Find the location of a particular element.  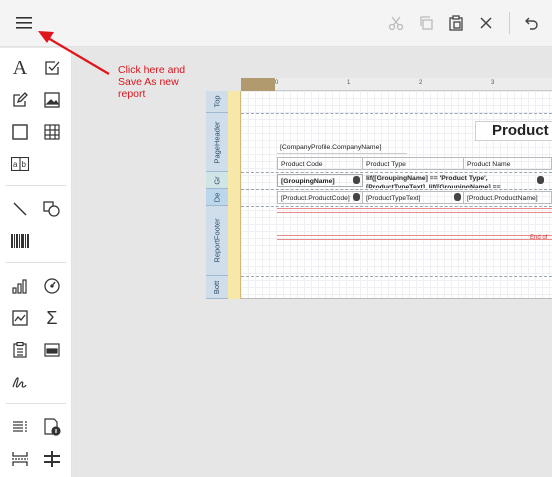

table-icon is located at coordinates (52, 132).